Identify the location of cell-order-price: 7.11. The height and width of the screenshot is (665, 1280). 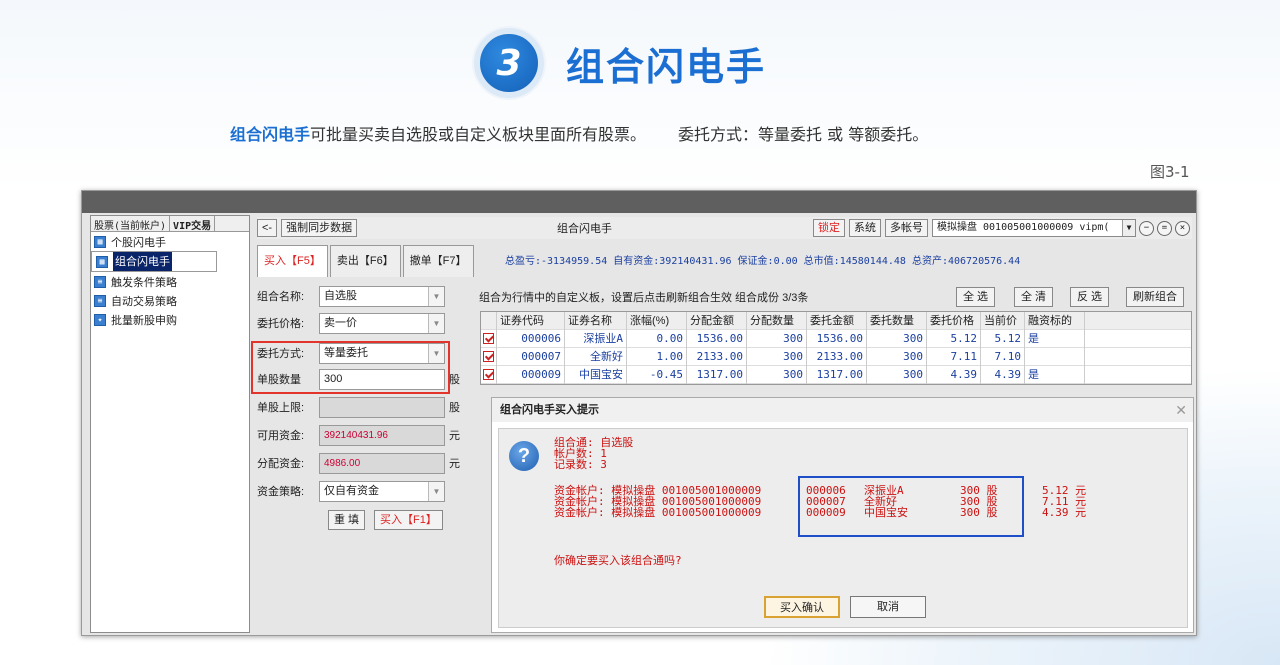
(954, 356).